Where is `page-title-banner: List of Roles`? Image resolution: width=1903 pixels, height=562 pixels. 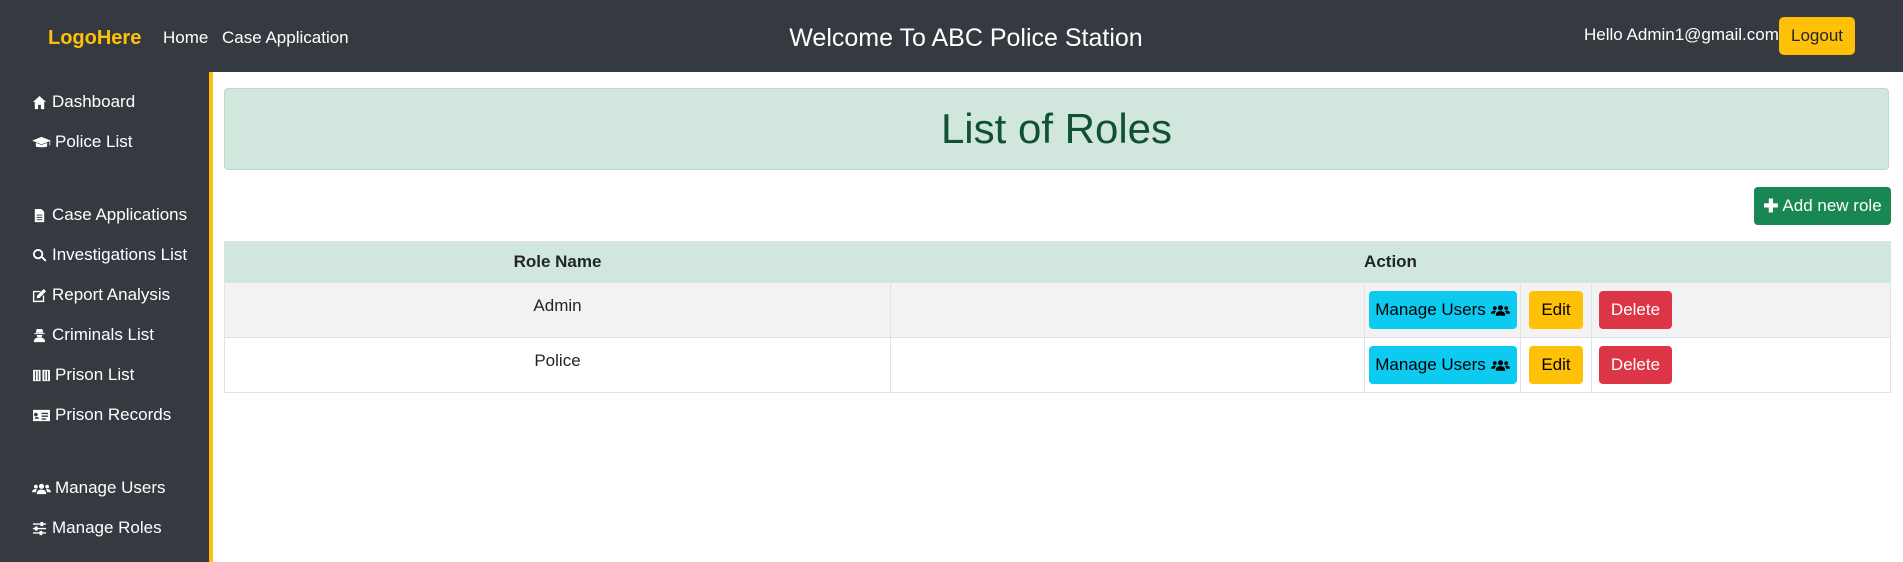
page-title-banner: List of Roles is located at coordinates (1056, 129).